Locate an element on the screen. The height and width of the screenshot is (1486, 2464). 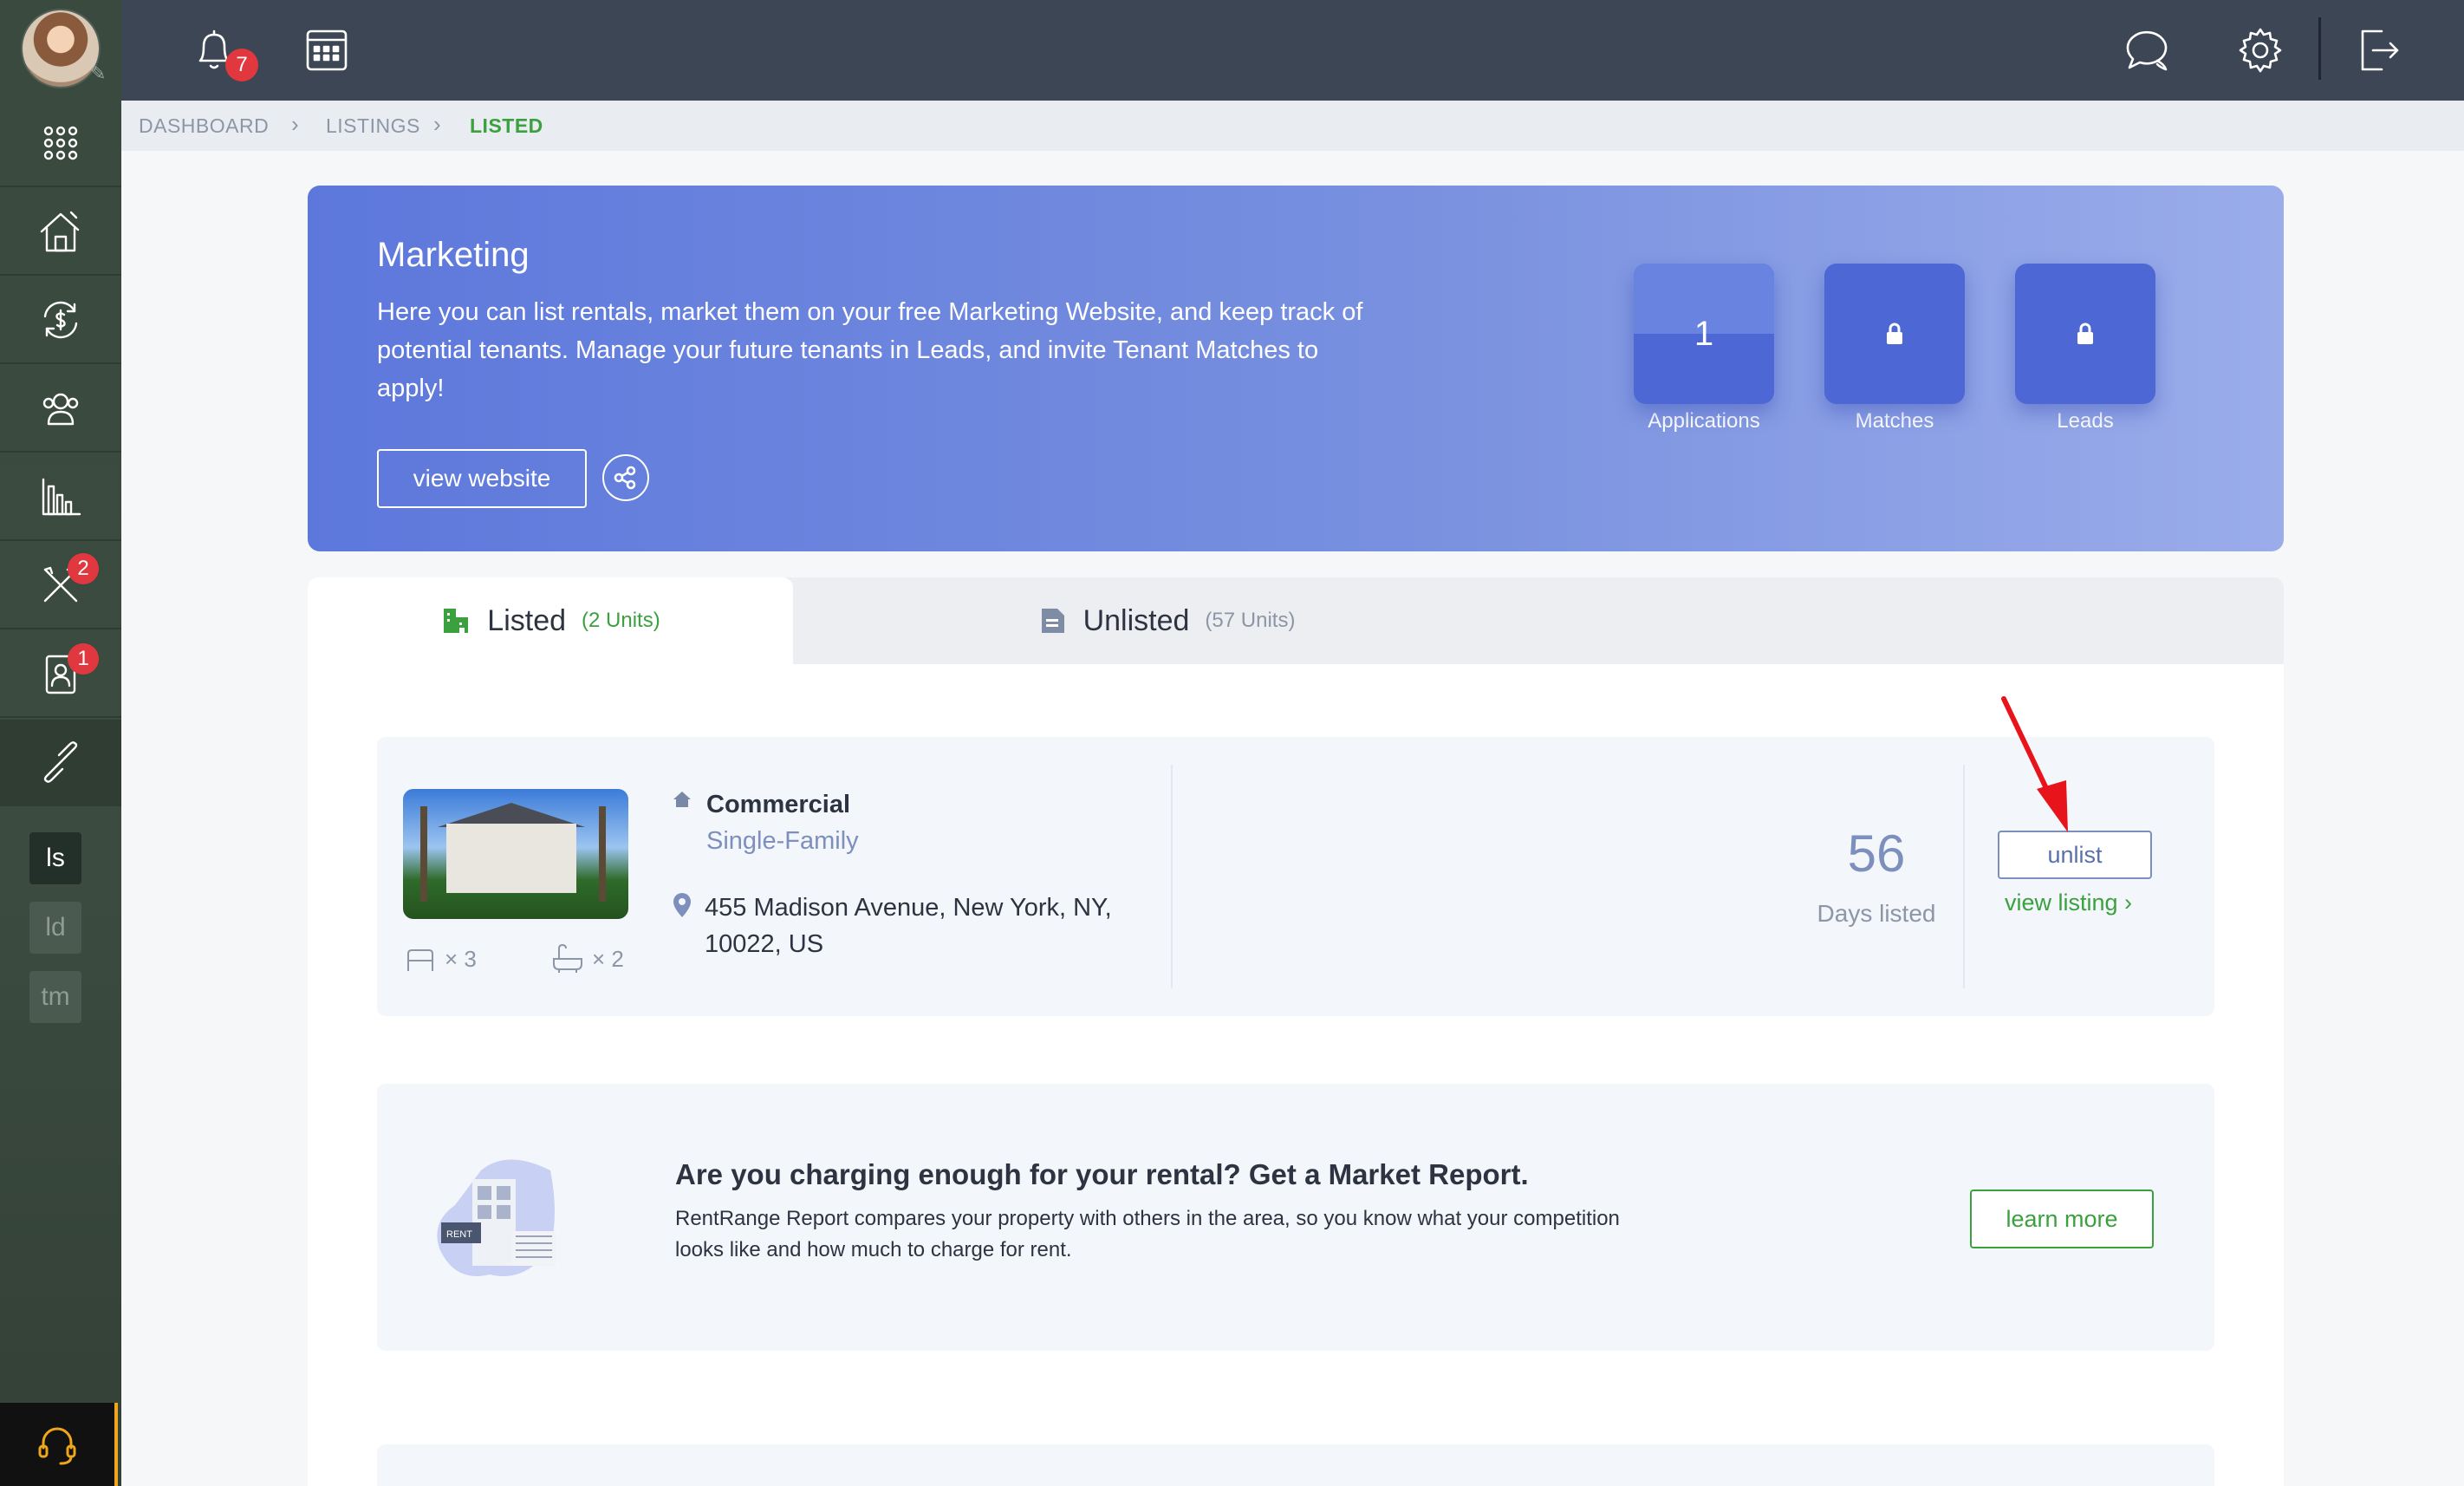
next-listing-card is located at coordinates (1295, 1465).